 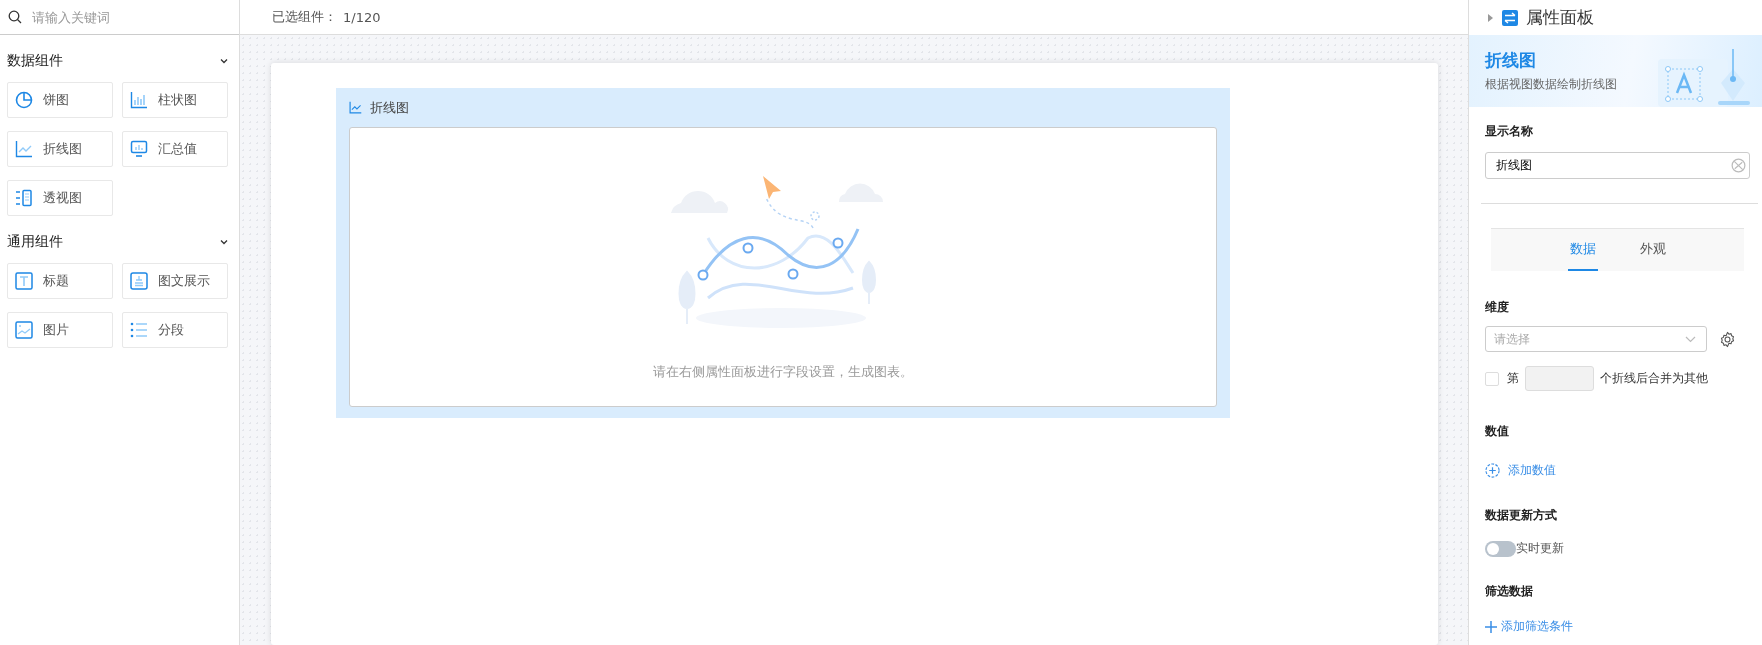 I want to click on paper-plane-icon, so click(x=772, y=187).